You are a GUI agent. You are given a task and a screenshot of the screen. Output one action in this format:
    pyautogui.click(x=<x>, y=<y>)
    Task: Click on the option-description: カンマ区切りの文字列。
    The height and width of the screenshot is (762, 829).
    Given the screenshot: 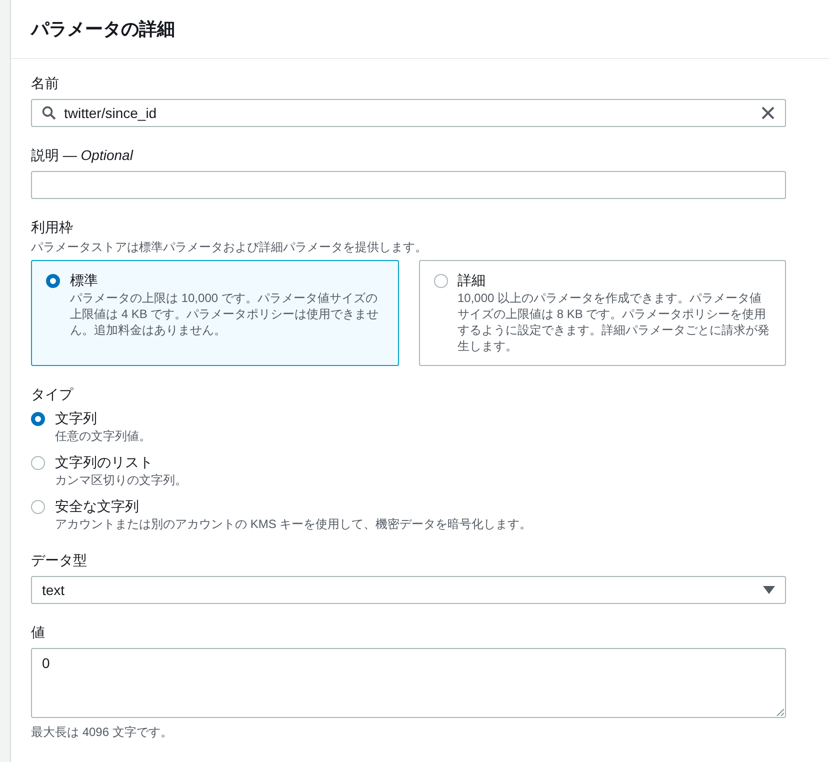 What is the action you would take?
    pyautogui.click(x=121, y=480)
    